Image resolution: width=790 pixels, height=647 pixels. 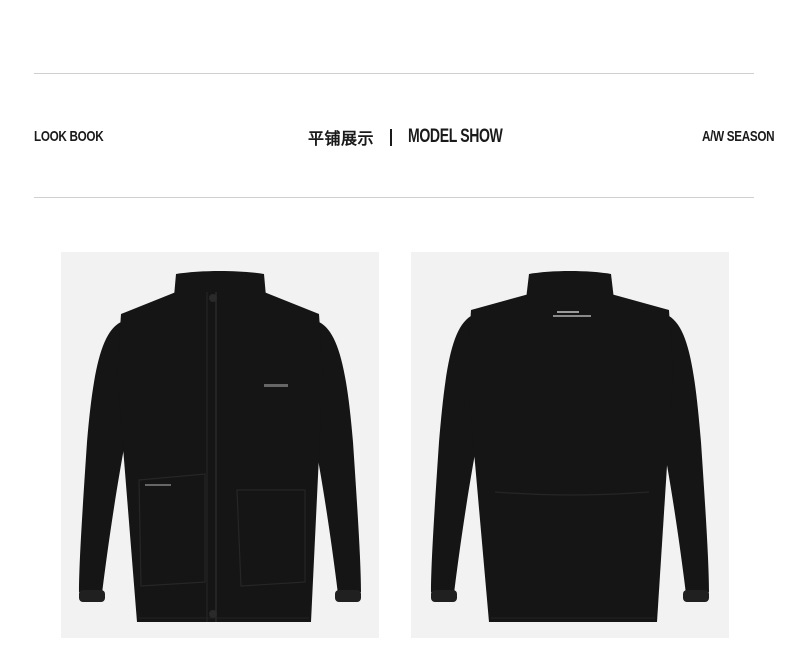 What do you see at coordinates (394, 197) in the screenshot?
I see `bottom-divider-line` at bounding box center [394, 197].